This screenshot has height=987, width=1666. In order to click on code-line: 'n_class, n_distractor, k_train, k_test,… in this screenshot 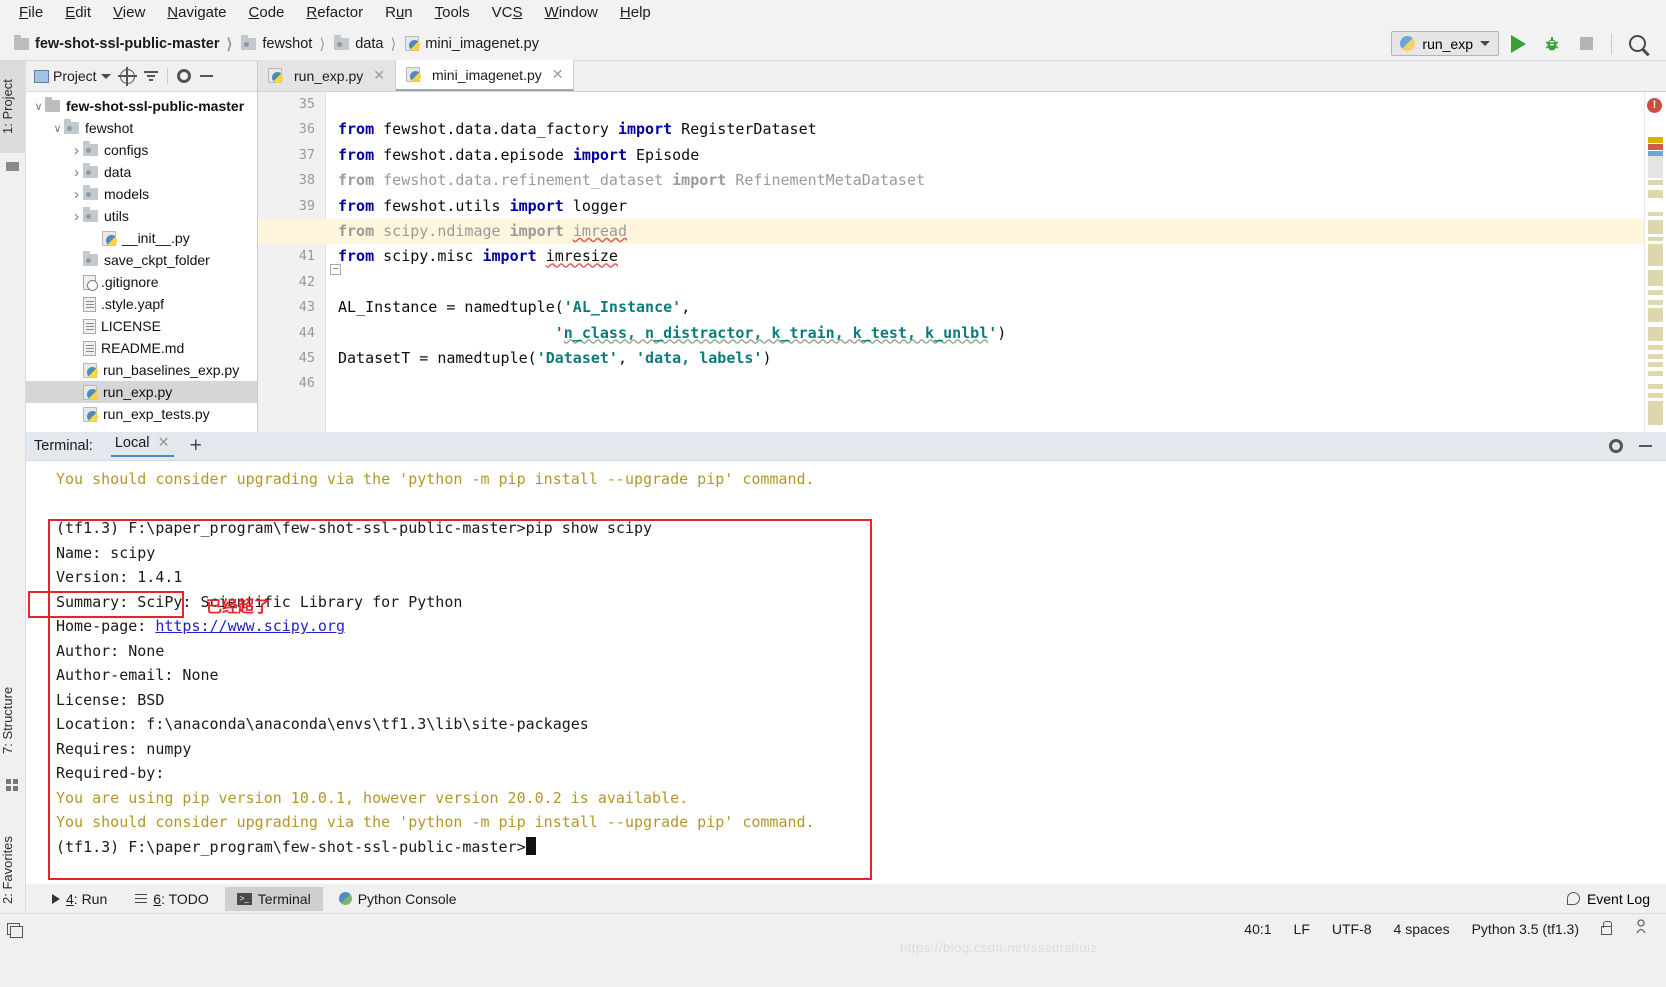, I will do `click(1002, 333)`.